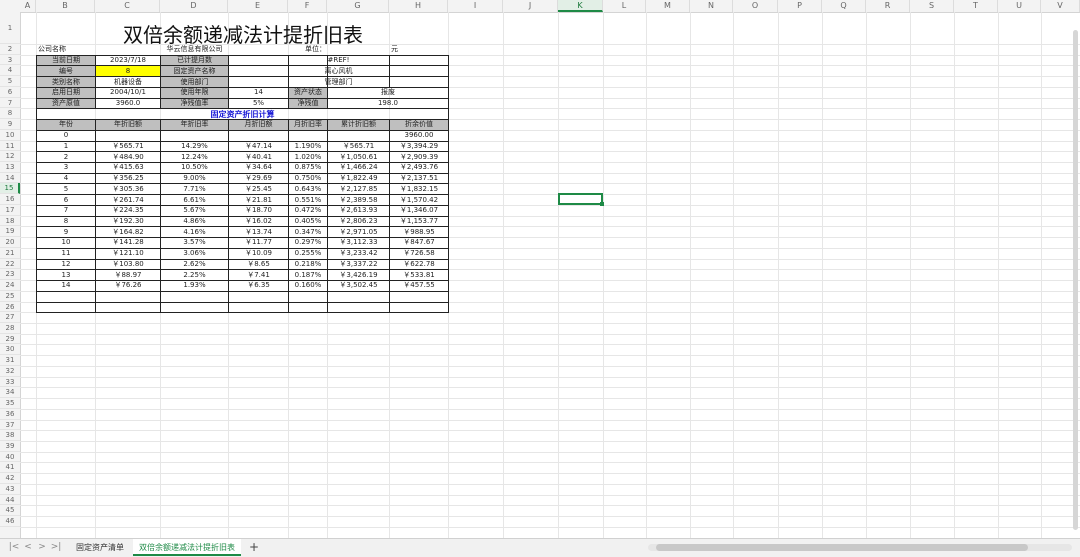  I want to click on row-header-44: 44, so click(10, 500).